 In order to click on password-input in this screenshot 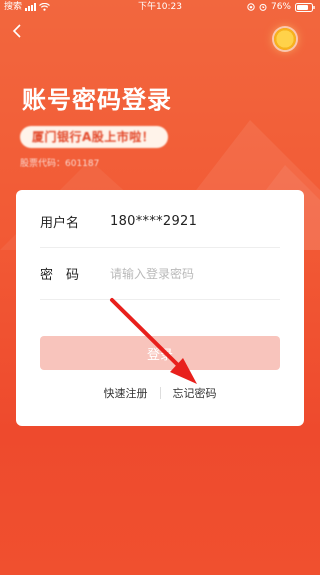, I will do `click(190, 273)`.